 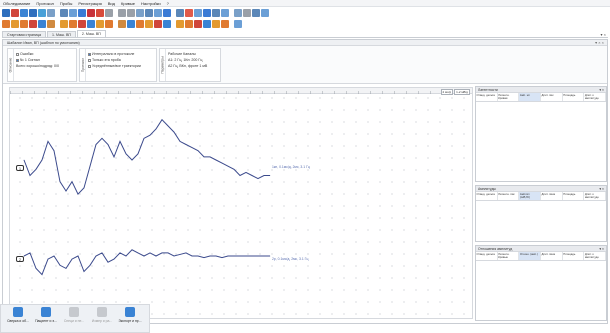 I want to click on trace-1-line, so click(x=146, y=156).